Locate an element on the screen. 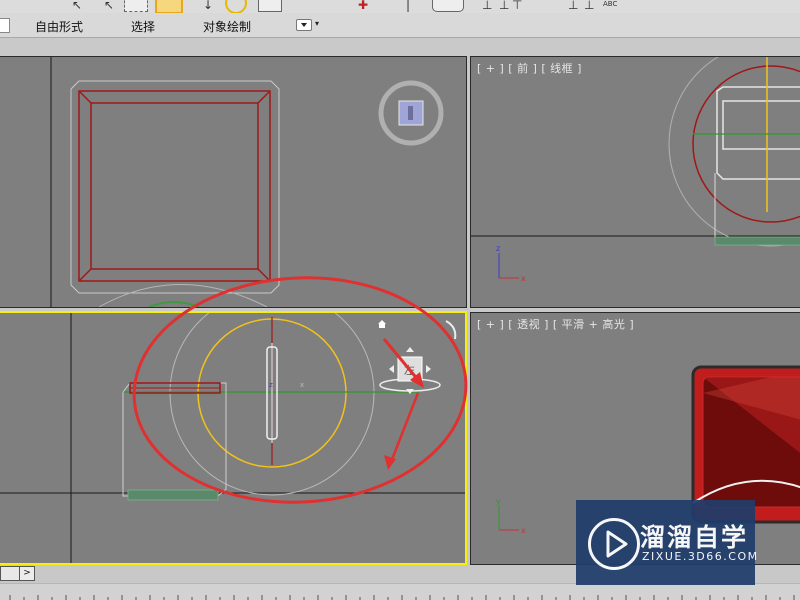 The image size is (800, 600). box-inner-face is located at coordinates (174, 186).